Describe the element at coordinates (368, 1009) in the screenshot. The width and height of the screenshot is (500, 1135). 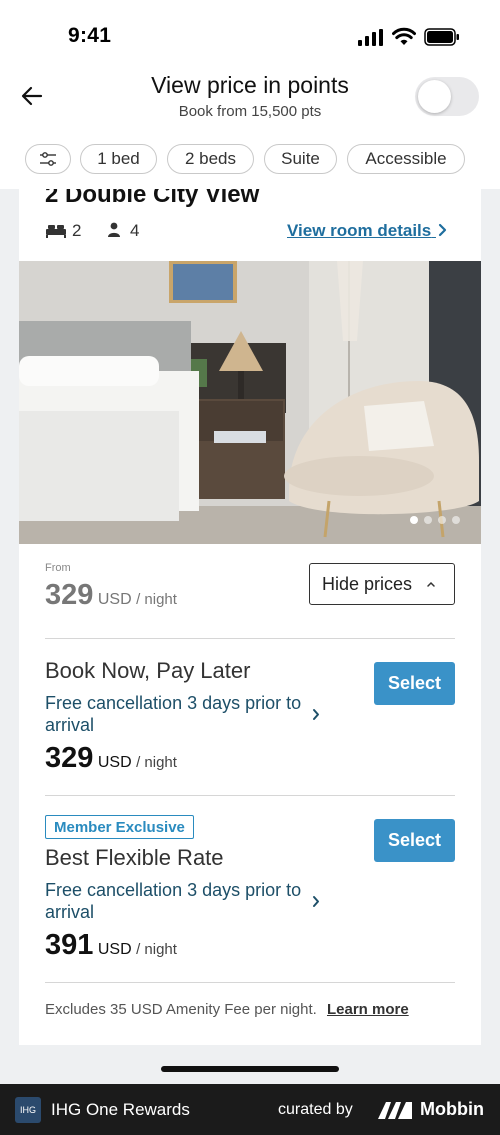
I see `learn-more-link: Learn more` at that location.